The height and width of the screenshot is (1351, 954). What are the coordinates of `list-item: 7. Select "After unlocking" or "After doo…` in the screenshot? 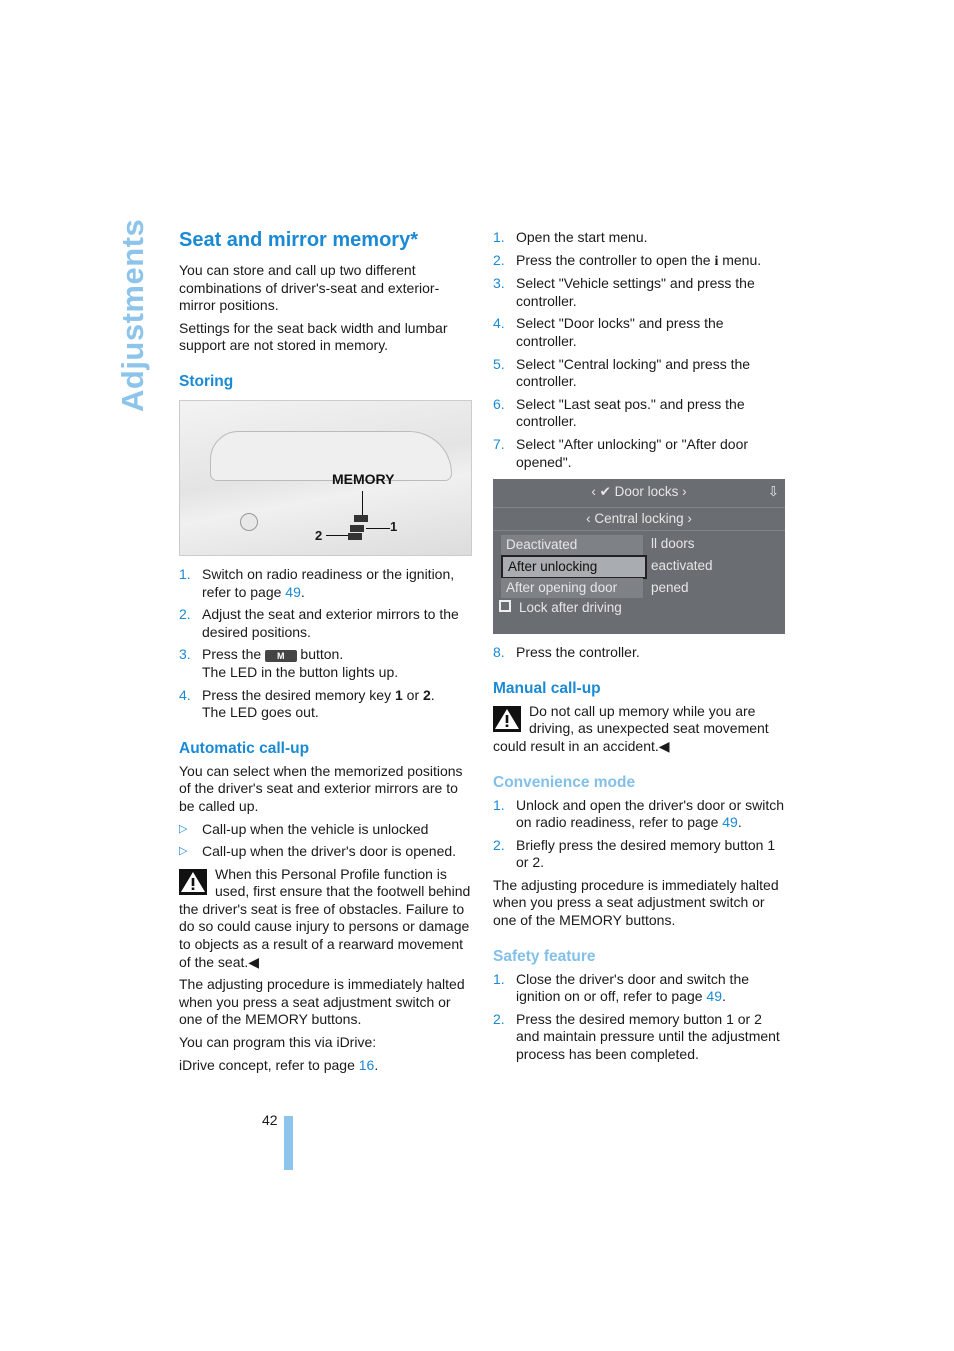 It's located at (621, 452).